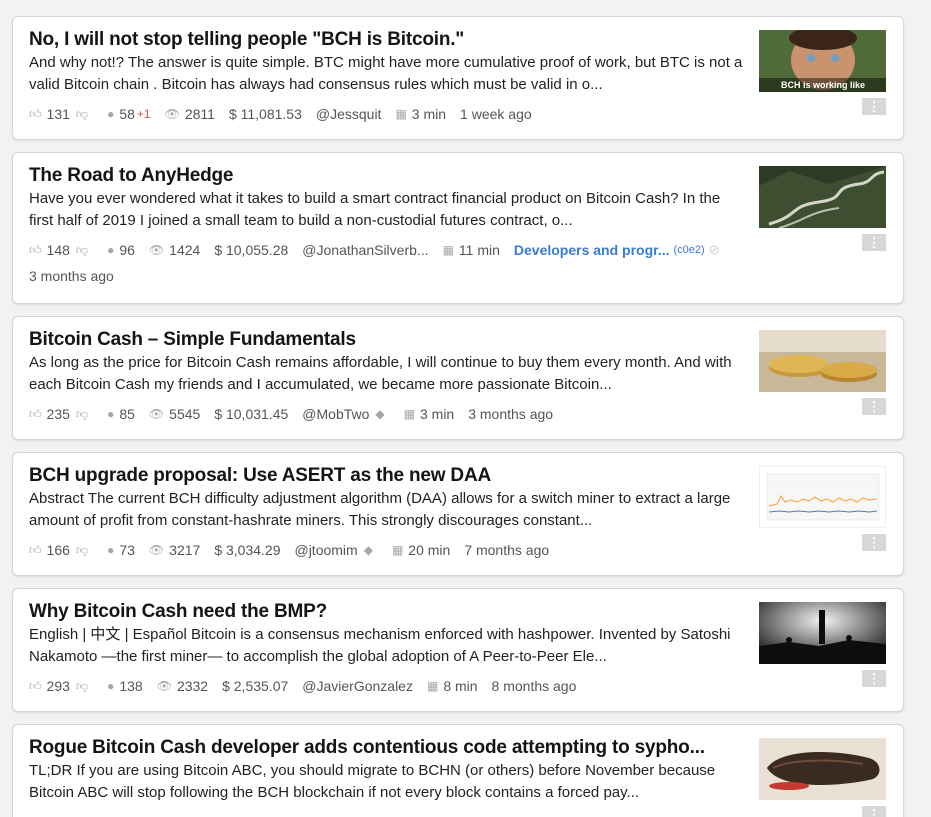 The image size is (931, 817). What do you see at coordinates (121, 250) in the screenshot?
I see `comments-count: ● 96` at bounding box center [121, 250].